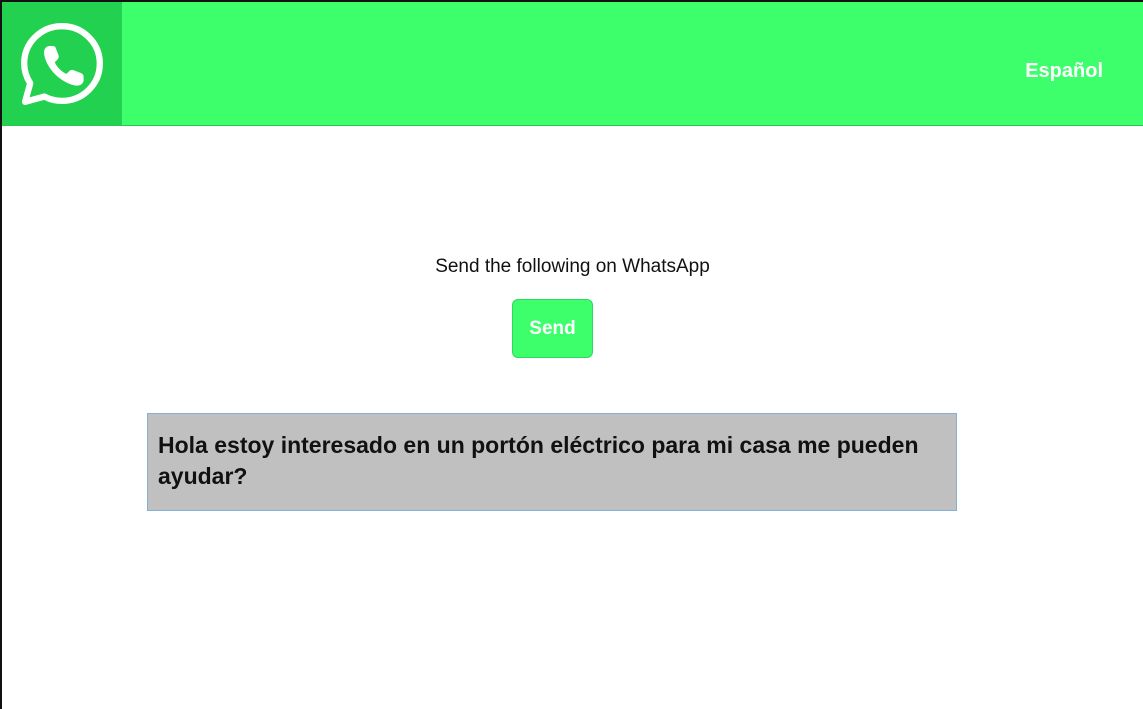 The height and width of the screenshot is (709, 1143). I want to click on whatsapp-logo-icon, so click(62, 63).